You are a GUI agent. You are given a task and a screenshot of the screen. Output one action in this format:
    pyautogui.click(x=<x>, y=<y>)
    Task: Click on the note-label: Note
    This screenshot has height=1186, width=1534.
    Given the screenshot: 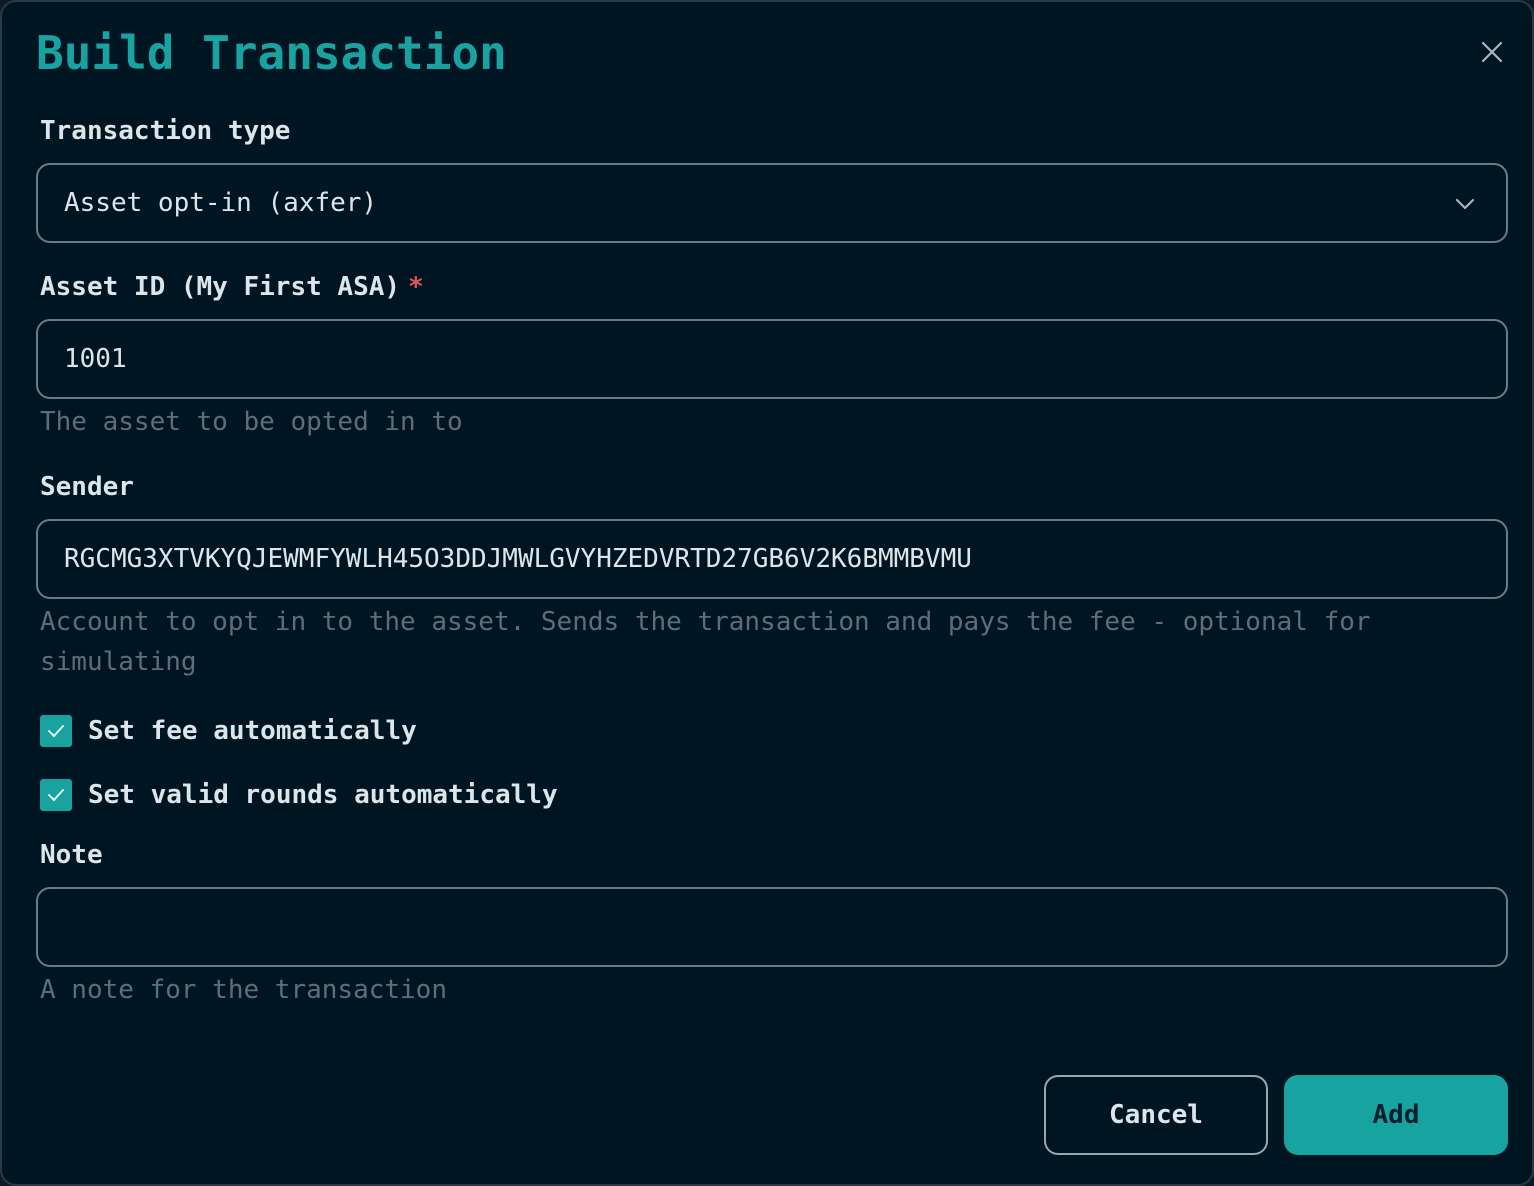 What is the action you would take?
    pyautogui.click(x=71, y=855)
    